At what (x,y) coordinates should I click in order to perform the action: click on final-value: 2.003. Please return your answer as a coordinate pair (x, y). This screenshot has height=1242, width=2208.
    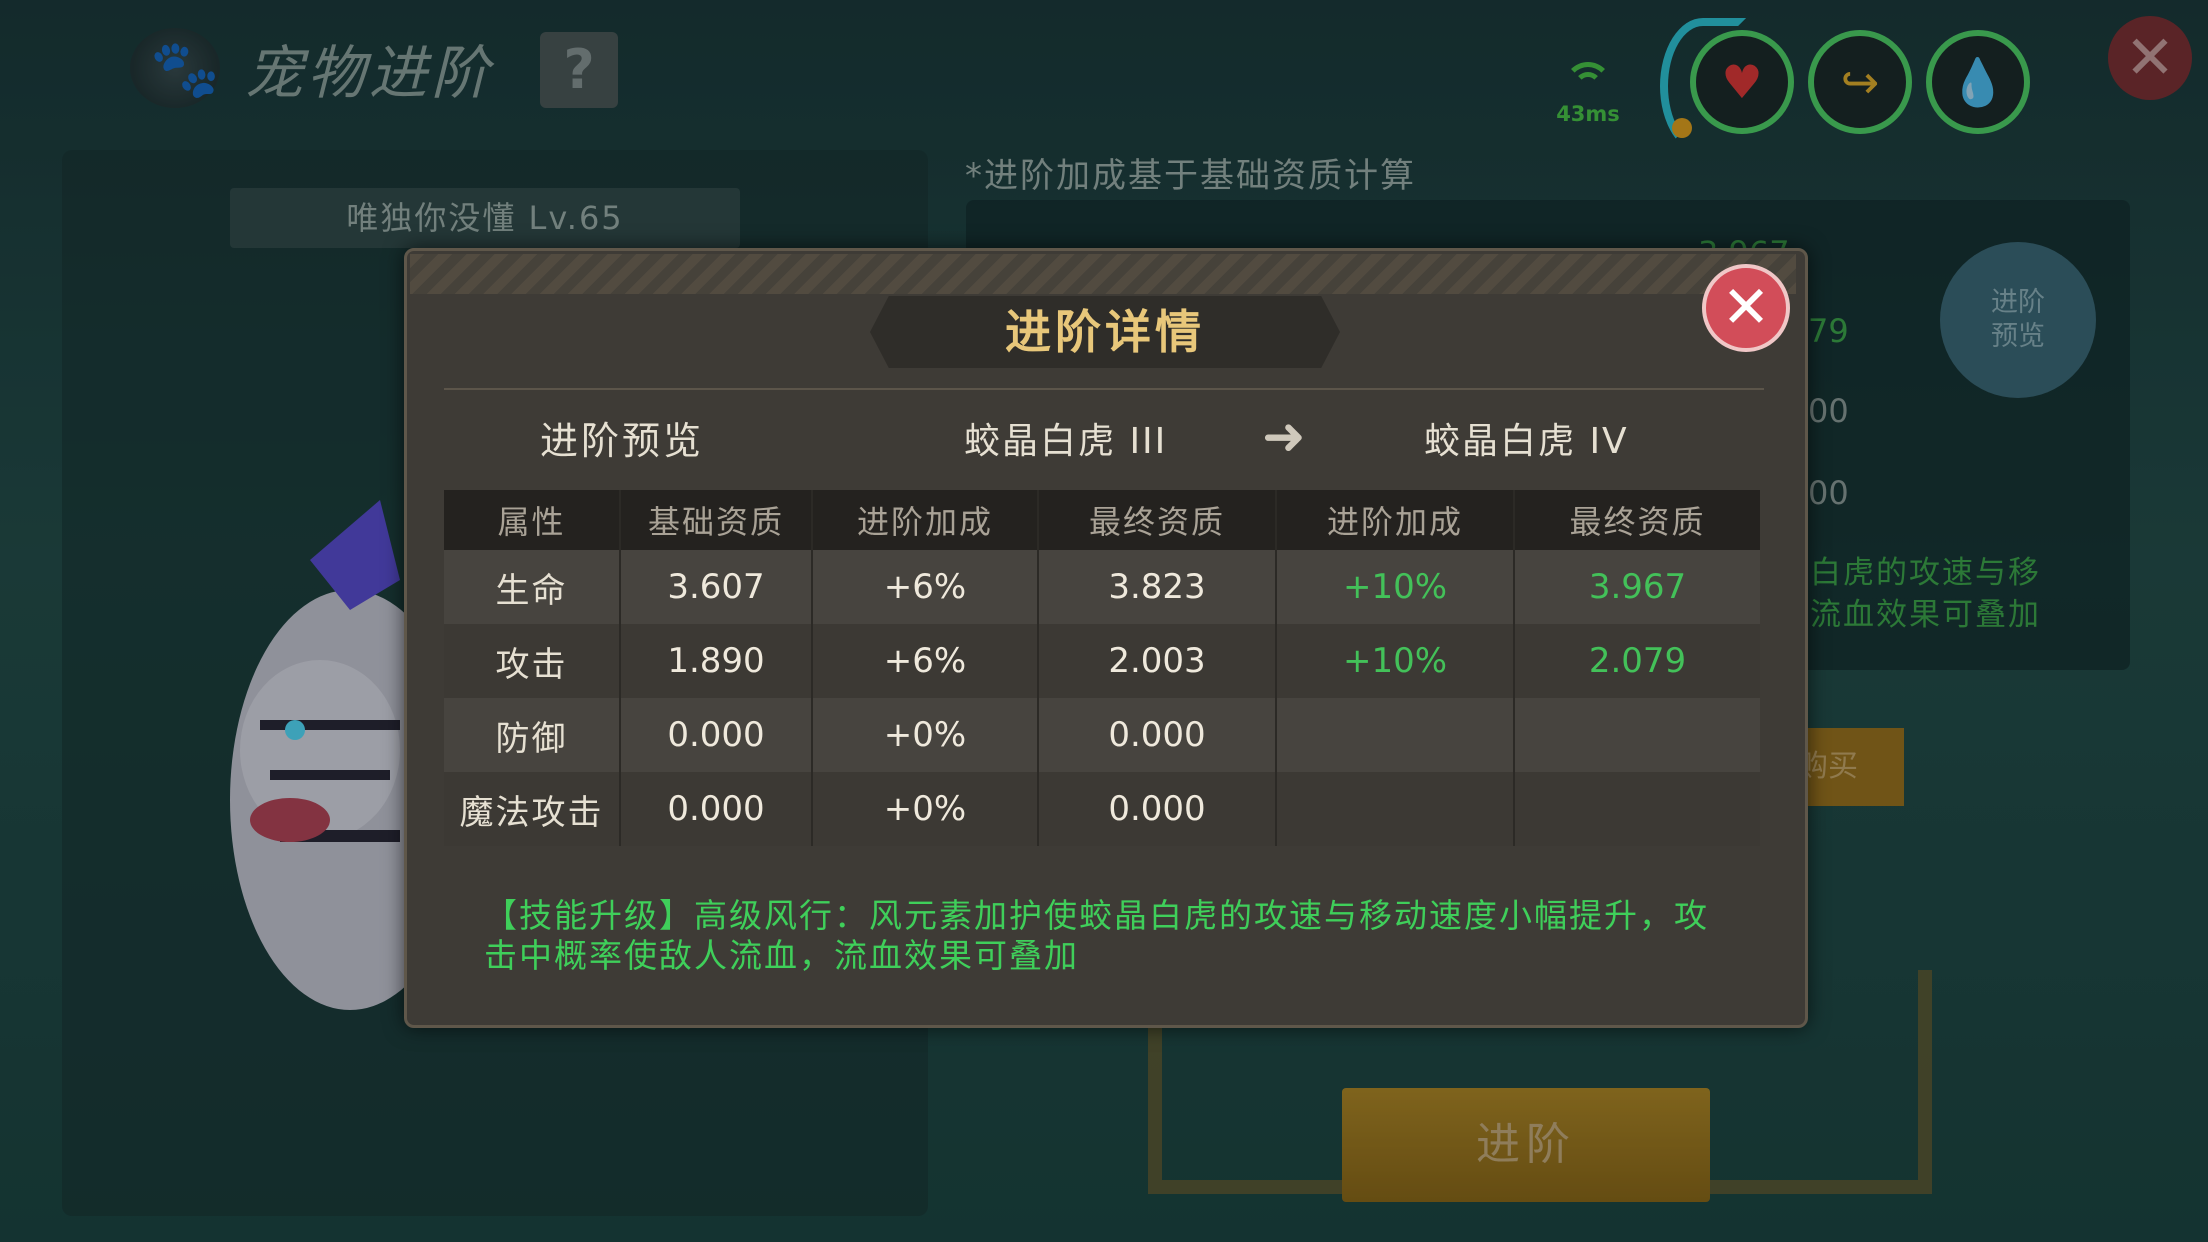
    Looking at the image, I should click on (1157, 661).